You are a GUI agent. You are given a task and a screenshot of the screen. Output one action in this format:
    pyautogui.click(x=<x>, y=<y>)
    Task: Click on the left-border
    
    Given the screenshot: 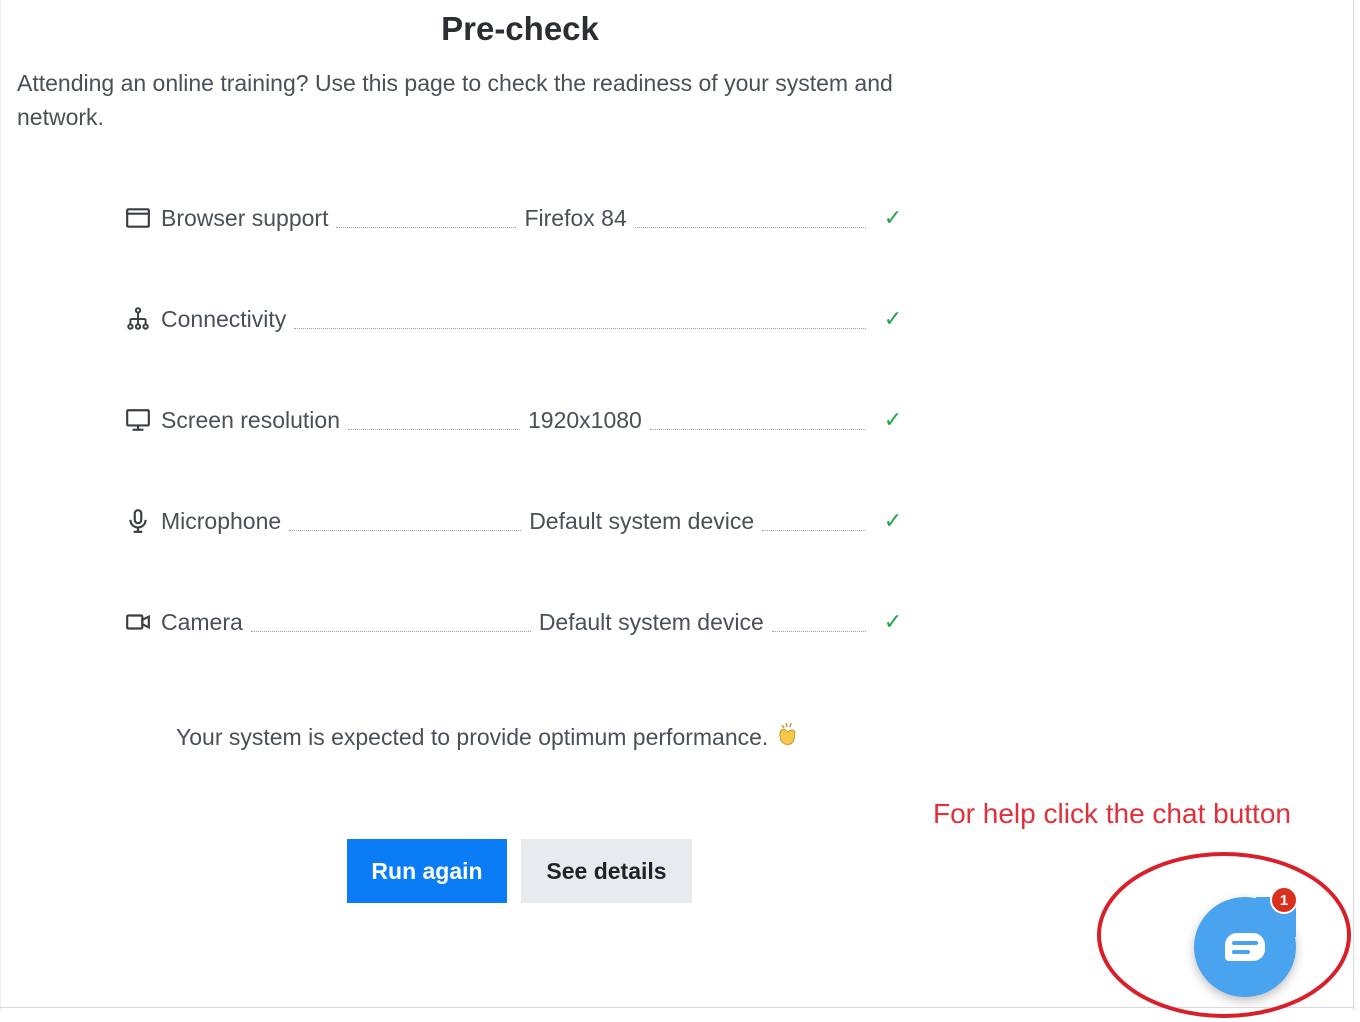 What is the action you would take?
    pyautogui.click(x=0, y=505)
    